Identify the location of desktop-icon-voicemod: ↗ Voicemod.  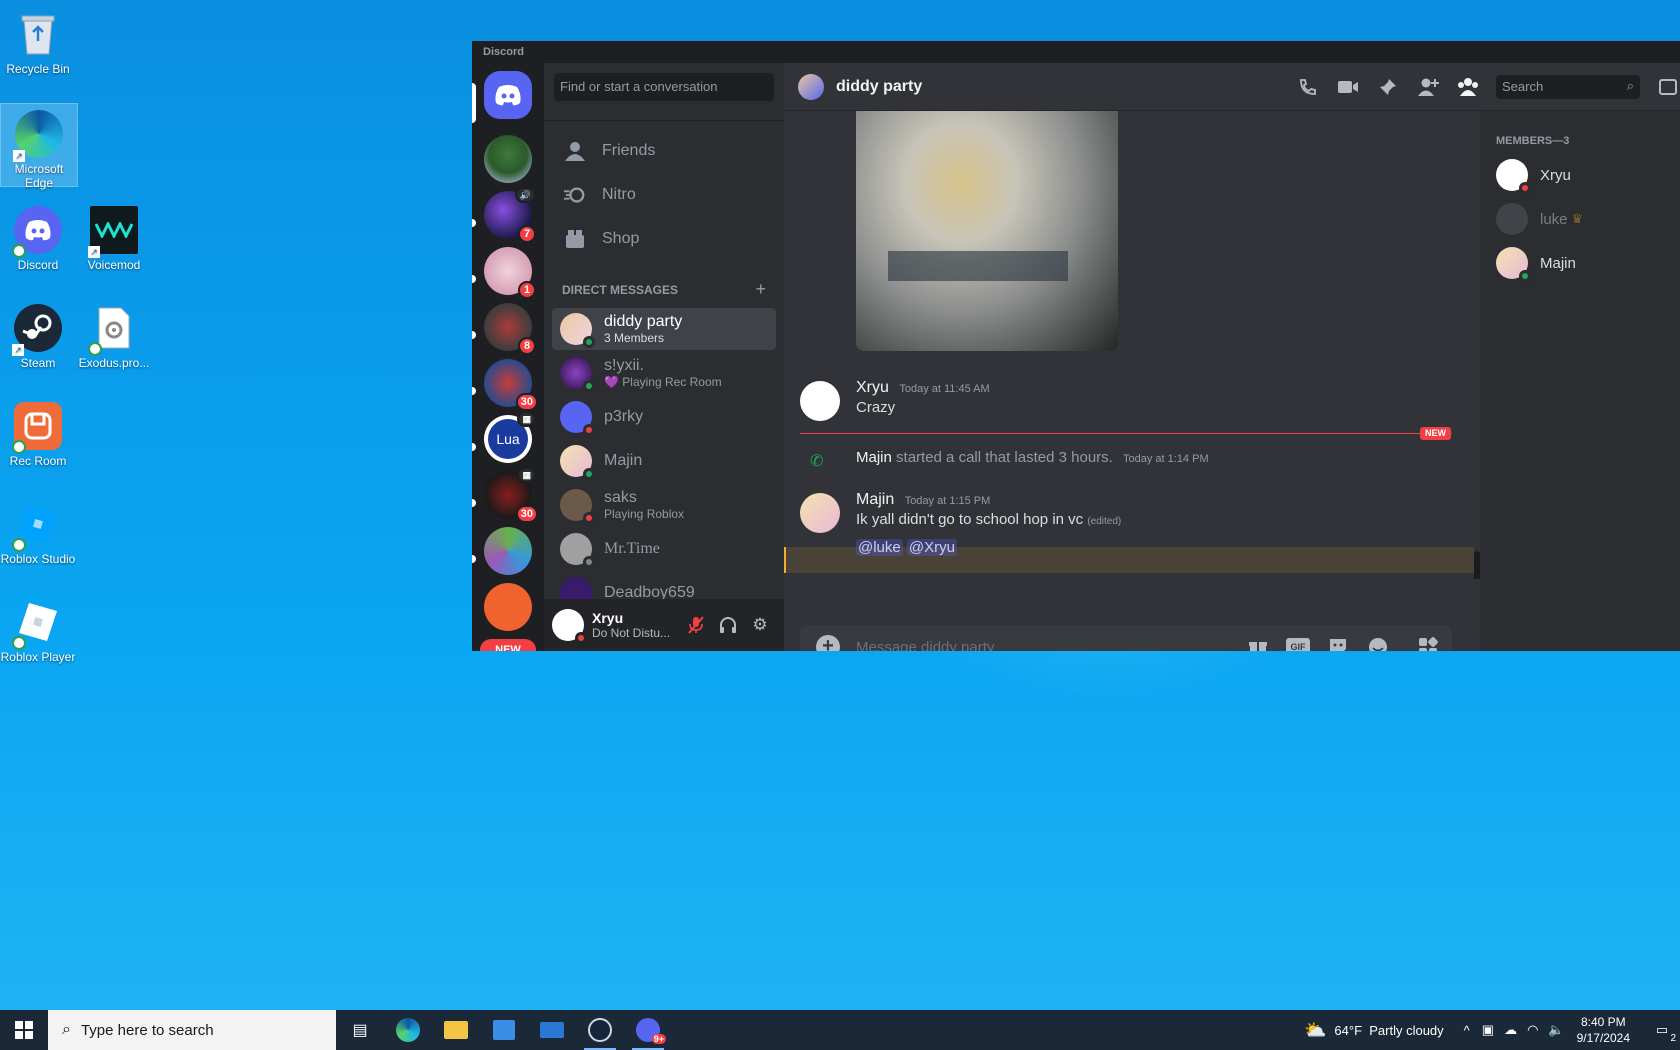
(114, 236).